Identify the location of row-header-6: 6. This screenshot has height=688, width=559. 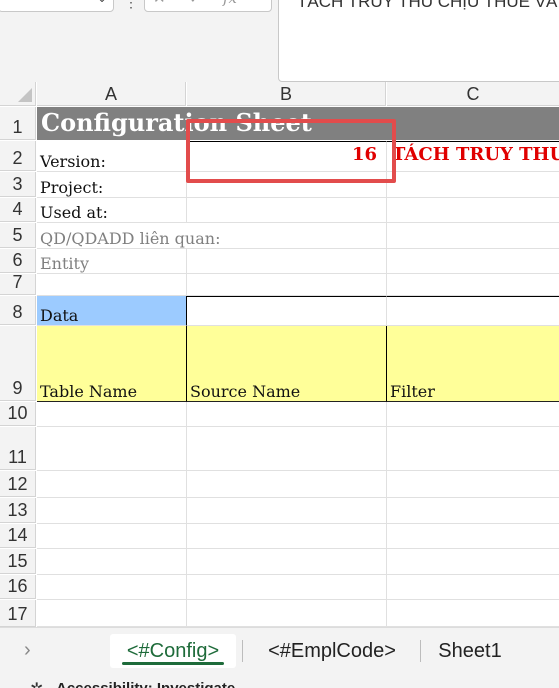
(18, 261).